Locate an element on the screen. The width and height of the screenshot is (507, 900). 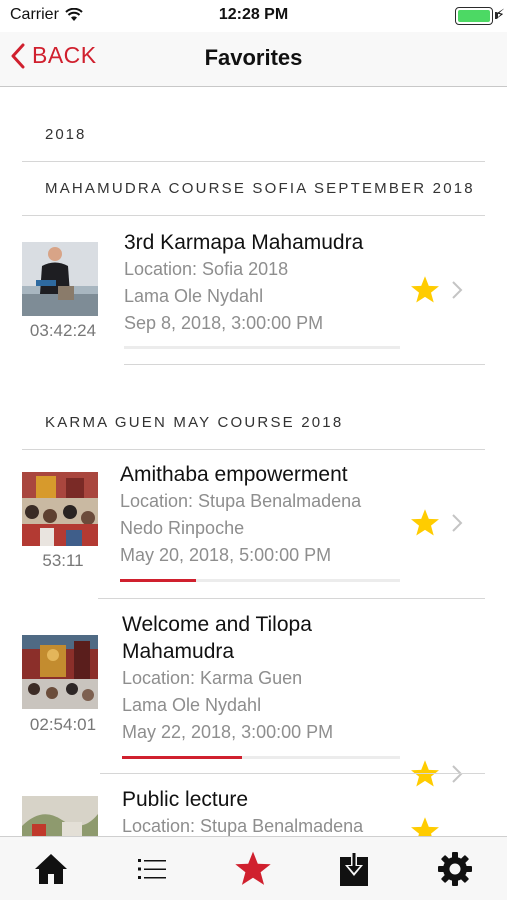
status-time: 12:28 PM is located at coordinates (253, 14).